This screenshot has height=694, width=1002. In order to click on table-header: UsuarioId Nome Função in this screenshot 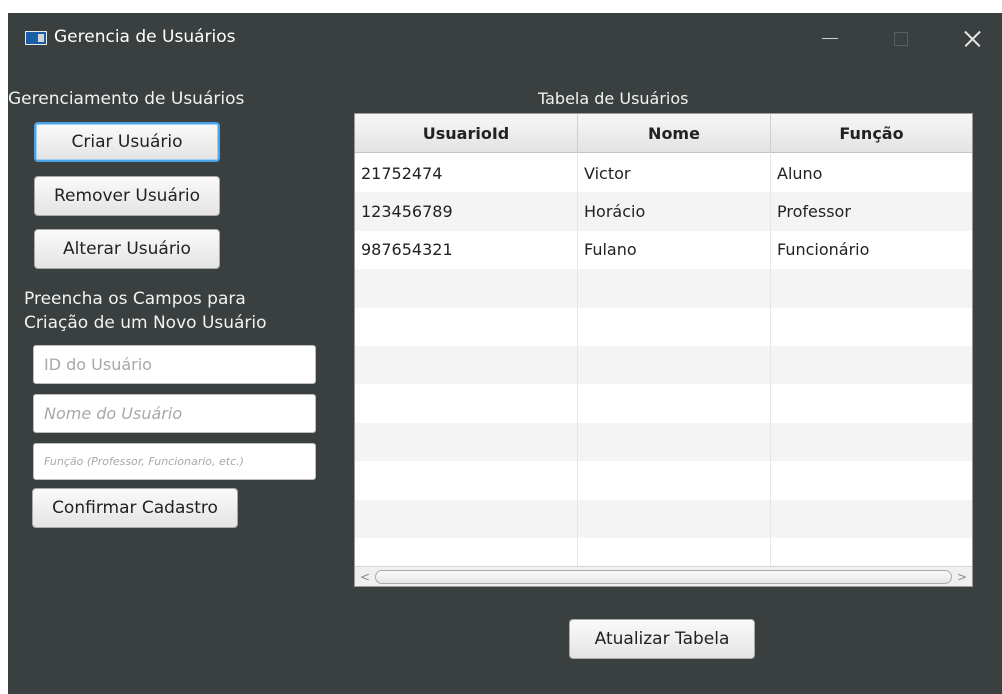, I will do `click(663, 133)`.